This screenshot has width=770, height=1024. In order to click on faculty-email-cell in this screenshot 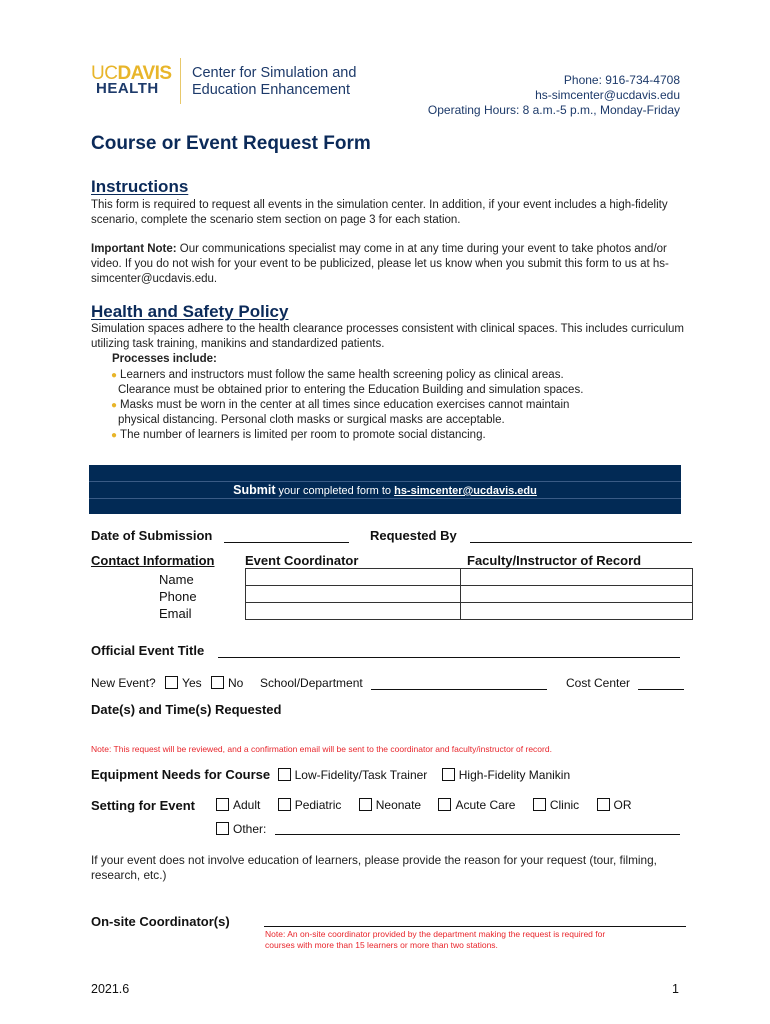, I will do `click(576, 611)`.